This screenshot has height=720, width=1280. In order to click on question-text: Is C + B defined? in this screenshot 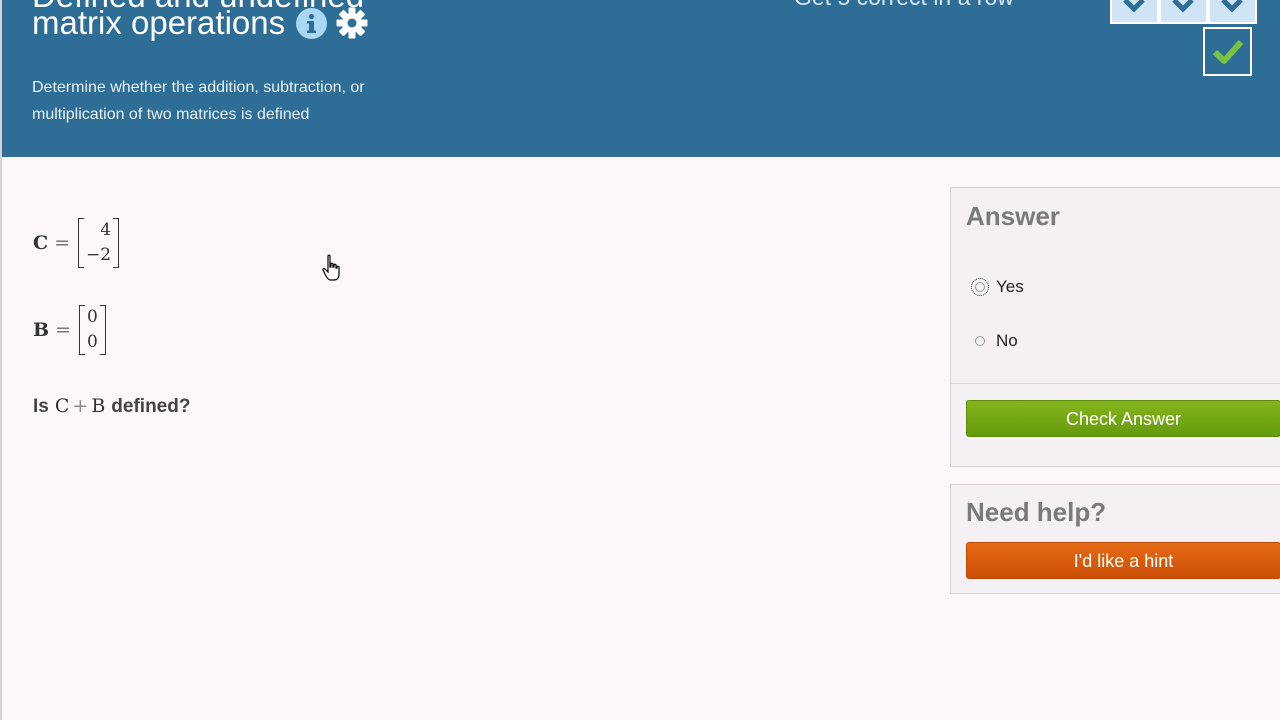, I will do `click(111, 406)`.